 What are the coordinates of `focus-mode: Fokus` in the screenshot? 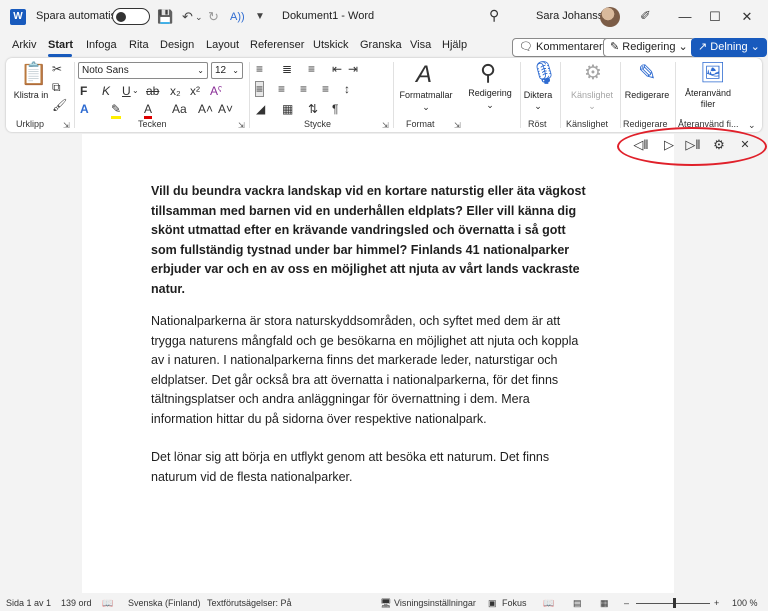 It's located at (514, 603).